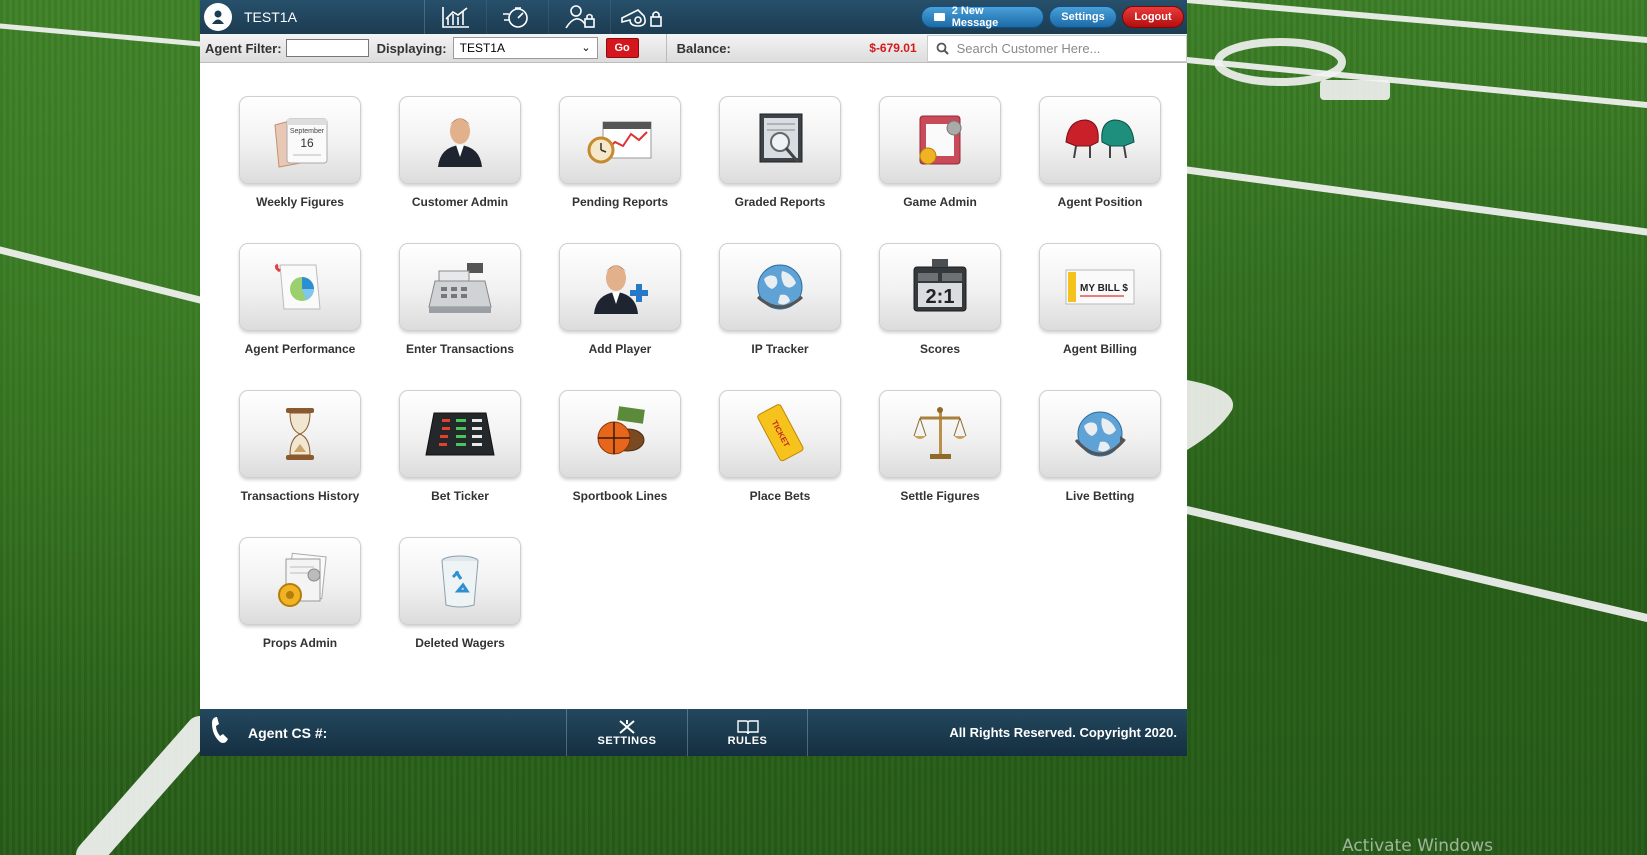 The image size is (1647, 855). Describe the element at coordinates (300, 496) in the screenshot. I see `menu-tile-label: Transactions History` at that location.